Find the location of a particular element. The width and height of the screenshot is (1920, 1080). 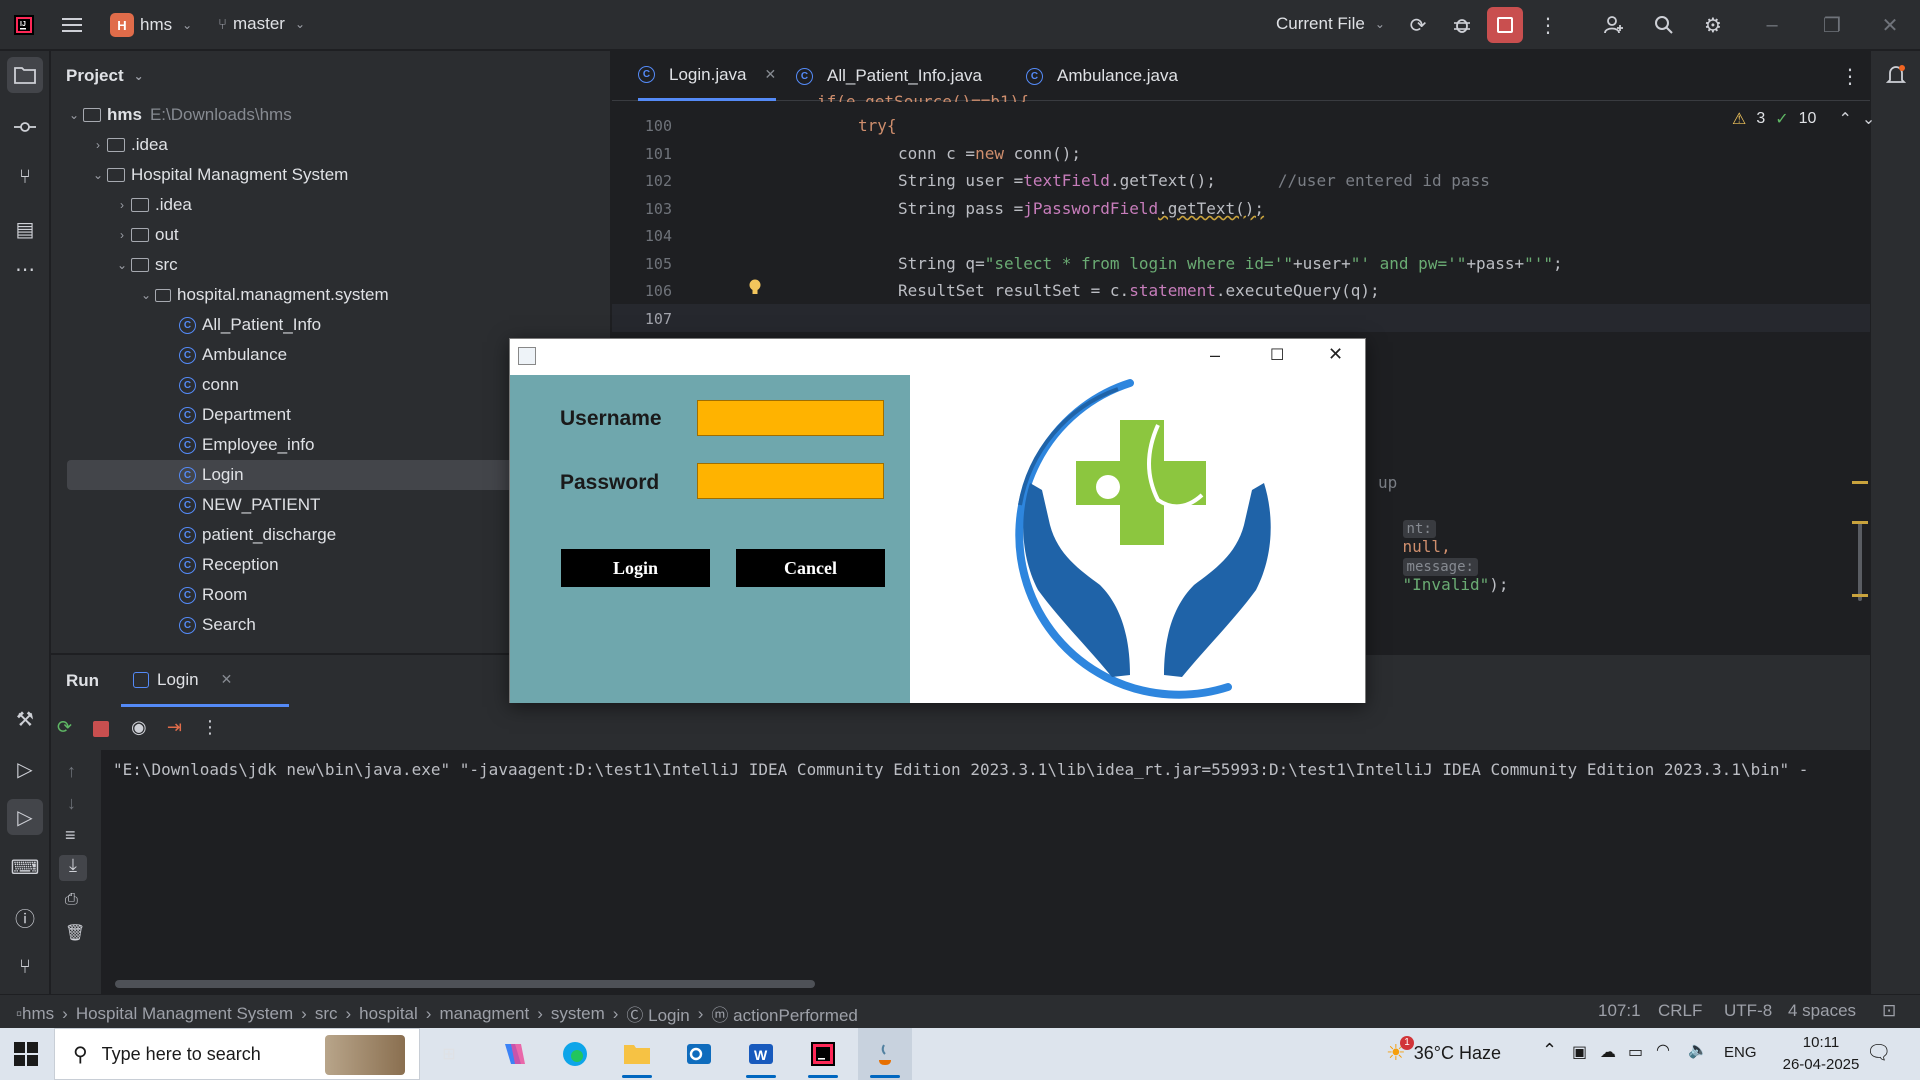

java-app-taskbar-icon is located at coordinates (885, 1054).